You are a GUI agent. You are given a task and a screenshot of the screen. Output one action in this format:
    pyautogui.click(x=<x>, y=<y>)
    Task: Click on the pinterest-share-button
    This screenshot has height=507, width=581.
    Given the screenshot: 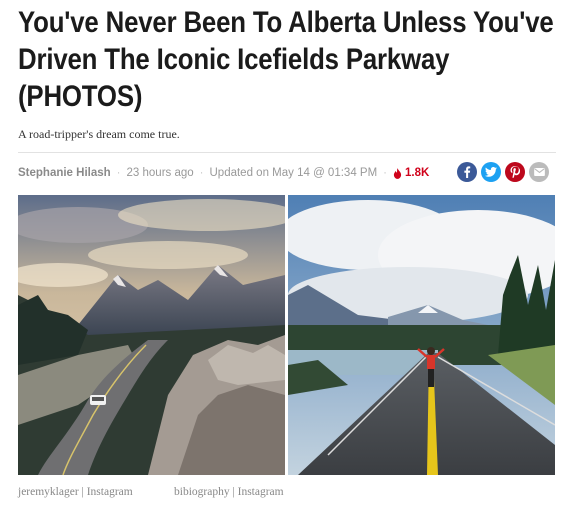 What is the action you would take?
    pyautogui.click(x=515, y=172)
    